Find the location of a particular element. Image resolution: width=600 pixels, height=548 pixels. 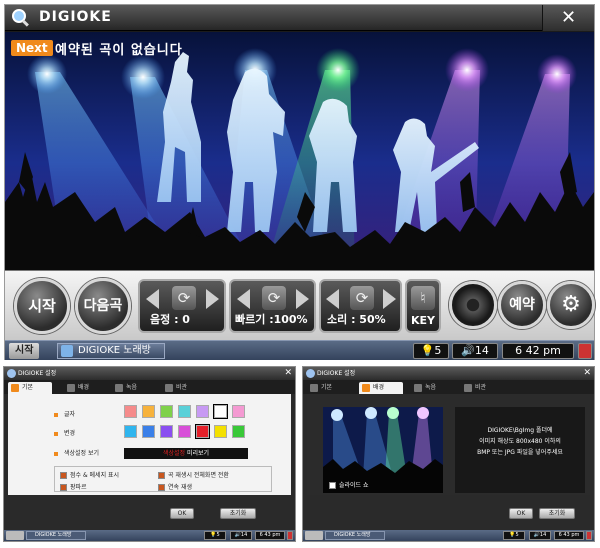

key-control: ♮ KEY is located at coordinates (423, 306).